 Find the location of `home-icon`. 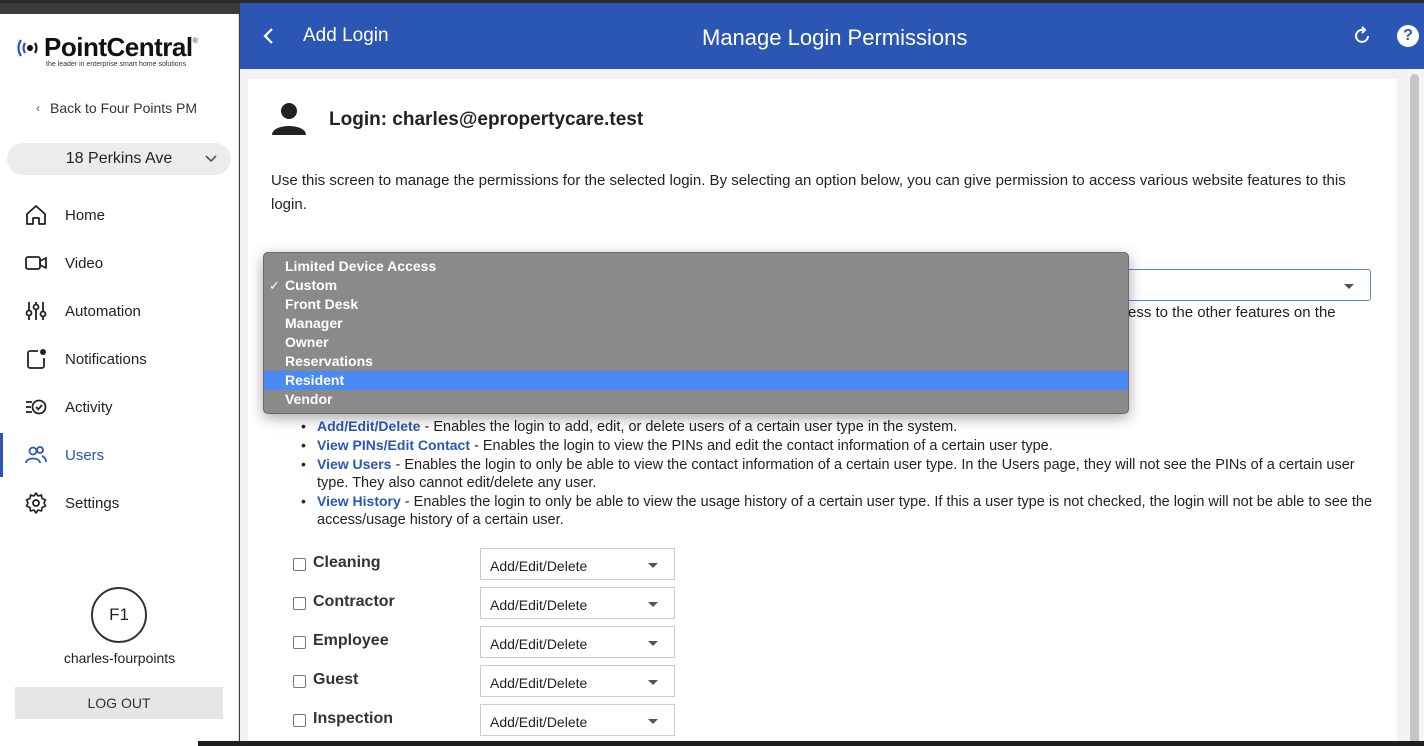

home-icon is located at coordinates (36, 215).